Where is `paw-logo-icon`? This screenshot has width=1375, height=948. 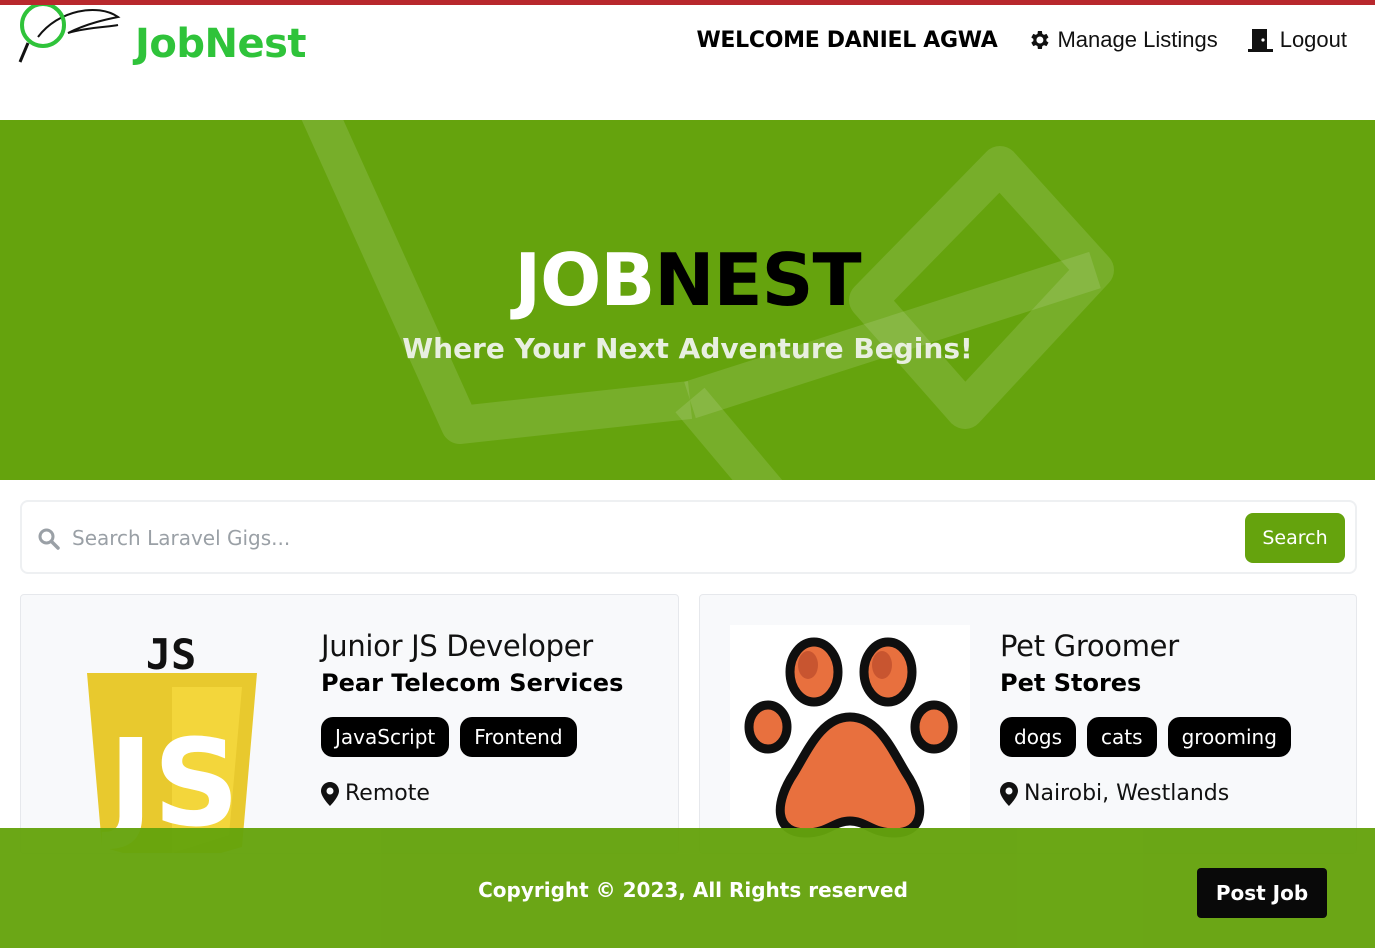
paw-logo-icon is located at coordinates (850, 739).